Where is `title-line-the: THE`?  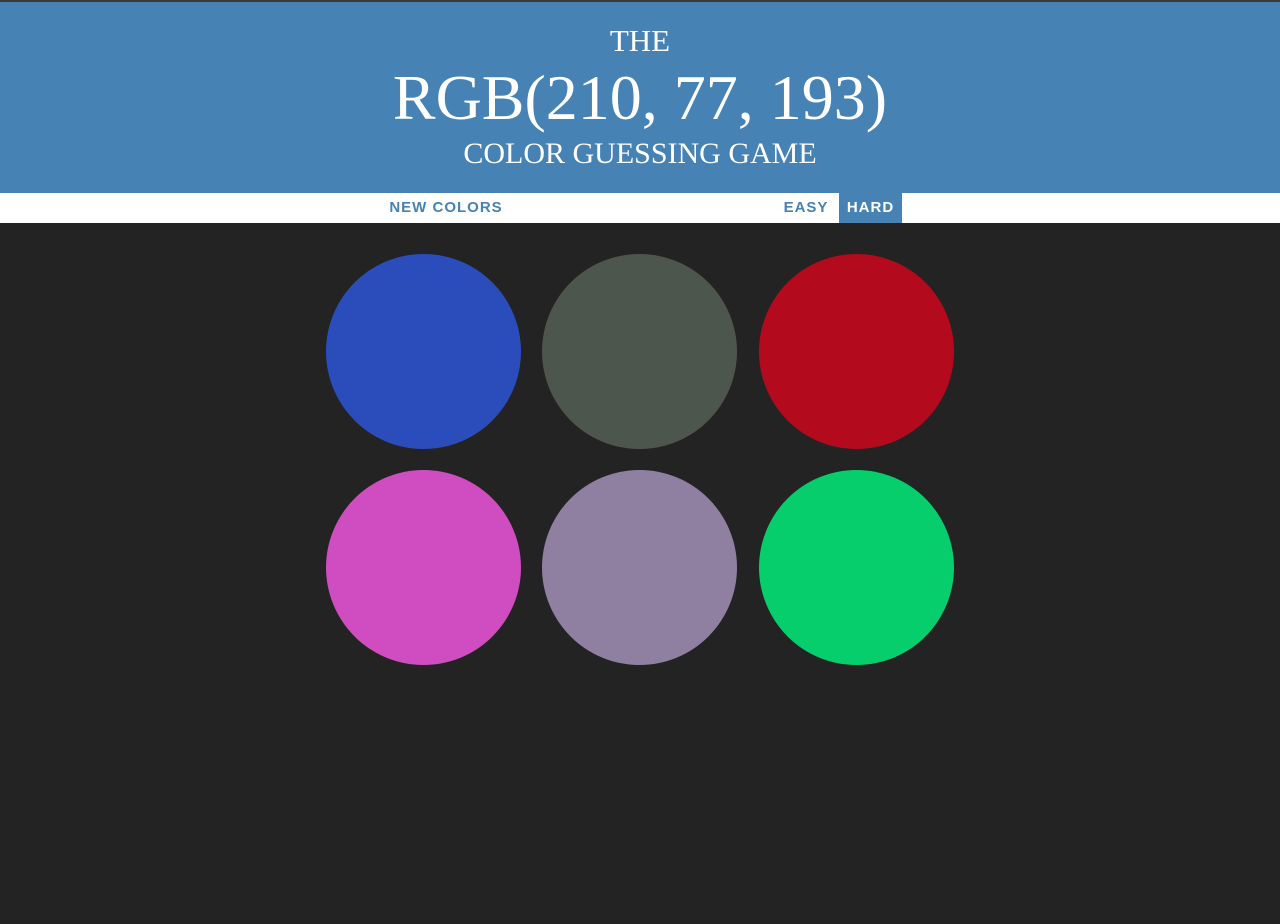
title-line-the: THE is located at coordinates (640, 40).